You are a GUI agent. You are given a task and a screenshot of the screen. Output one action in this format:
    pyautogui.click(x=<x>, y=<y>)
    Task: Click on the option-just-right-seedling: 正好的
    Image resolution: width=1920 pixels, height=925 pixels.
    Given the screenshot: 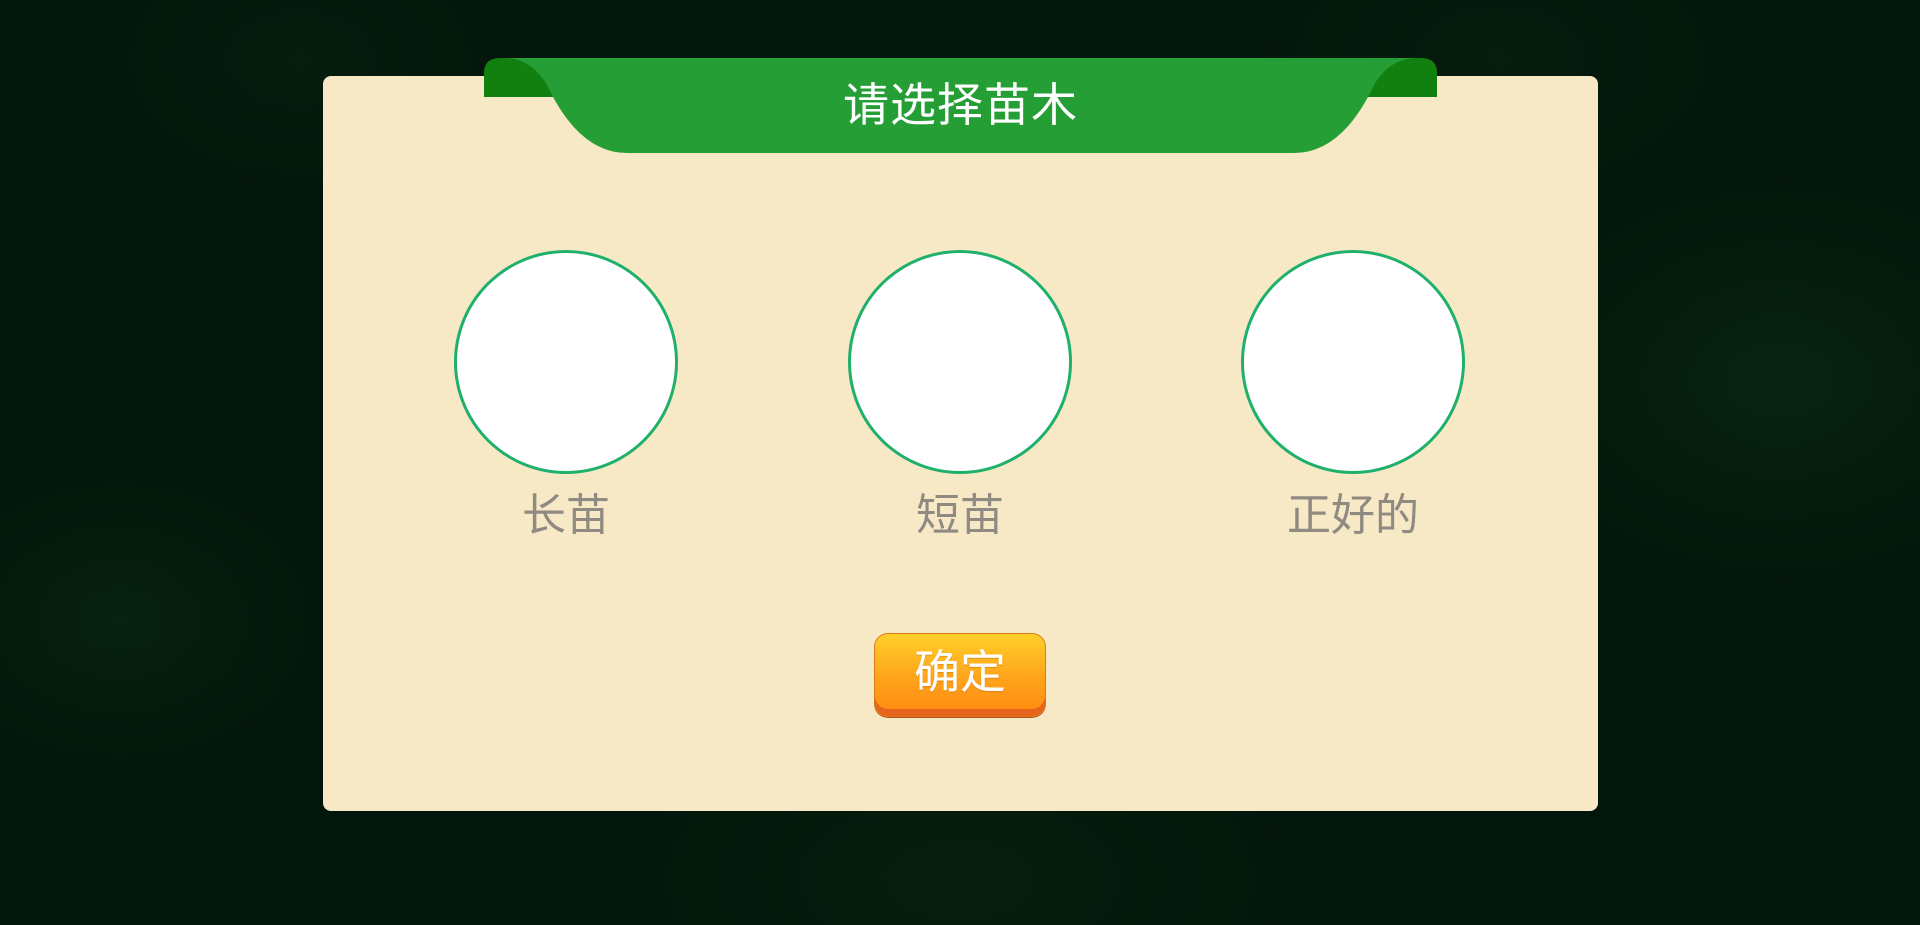 What is the action you would take?
    pyautogui.click(x=1353, y=397)
    